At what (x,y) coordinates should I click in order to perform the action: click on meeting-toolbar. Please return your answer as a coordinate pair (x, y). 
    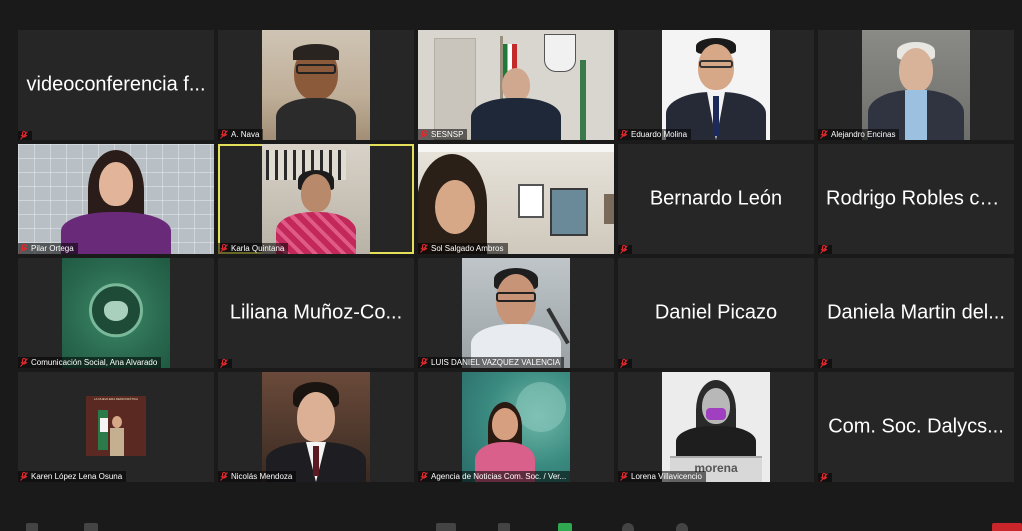
    Looking at the image, I should click on (511, 526).